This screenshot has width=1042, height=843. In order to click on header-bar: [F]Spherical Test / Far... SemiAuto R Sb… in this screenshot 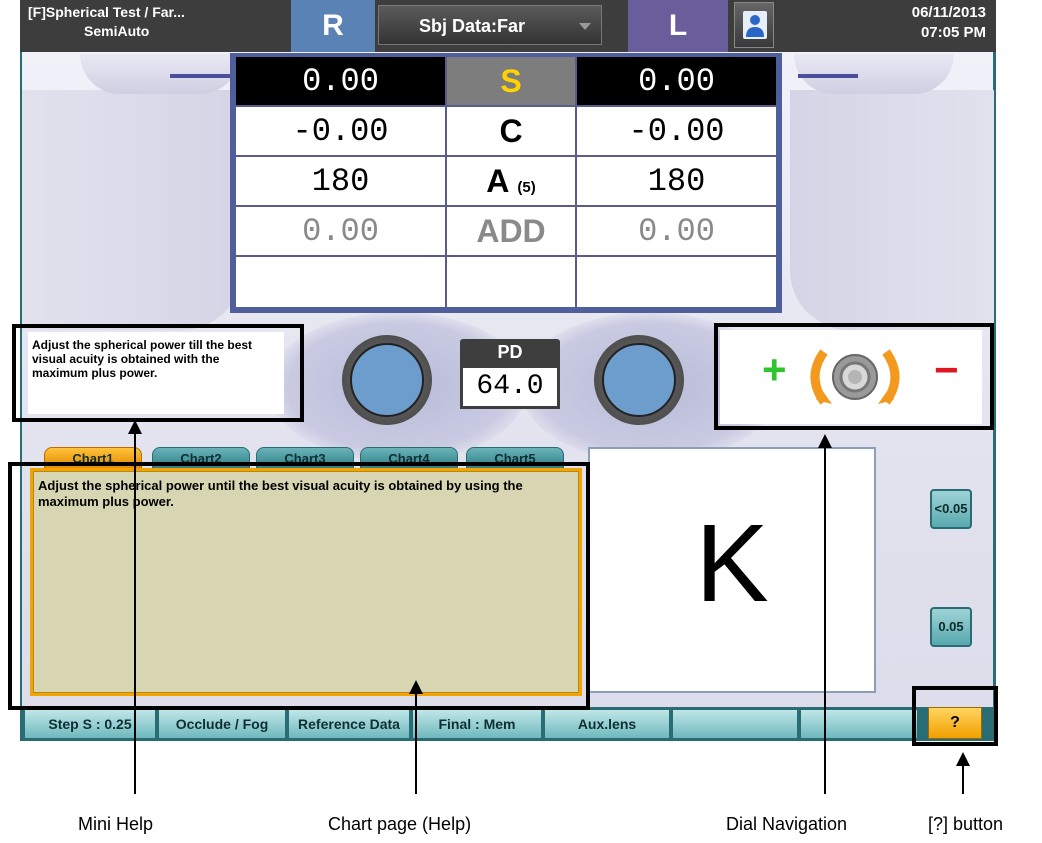, I will do `click(508, 26)`.